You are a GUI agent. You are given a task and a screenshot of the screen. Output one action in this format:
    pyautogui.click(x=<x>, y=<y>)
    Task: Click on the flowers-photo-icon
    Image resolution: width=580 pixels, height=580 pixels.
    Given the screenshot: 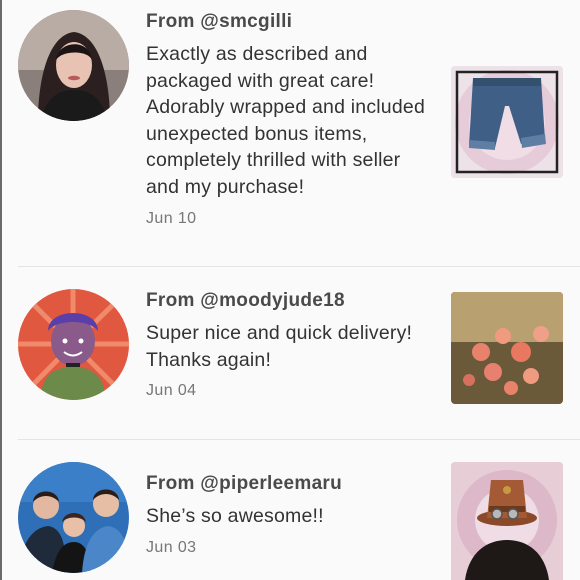 What is the action you would take?
    pyautogui.click(x=507, y=348)
    